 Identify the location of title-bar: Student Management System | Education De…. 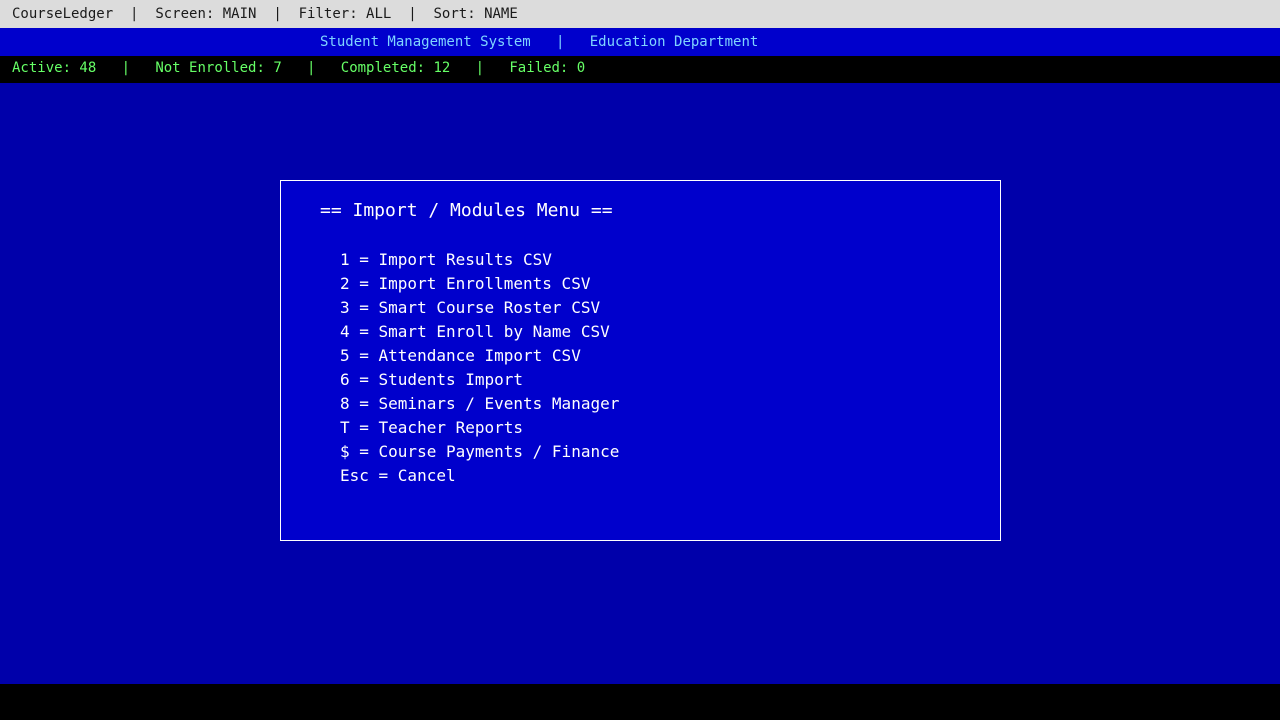
(640, 42).